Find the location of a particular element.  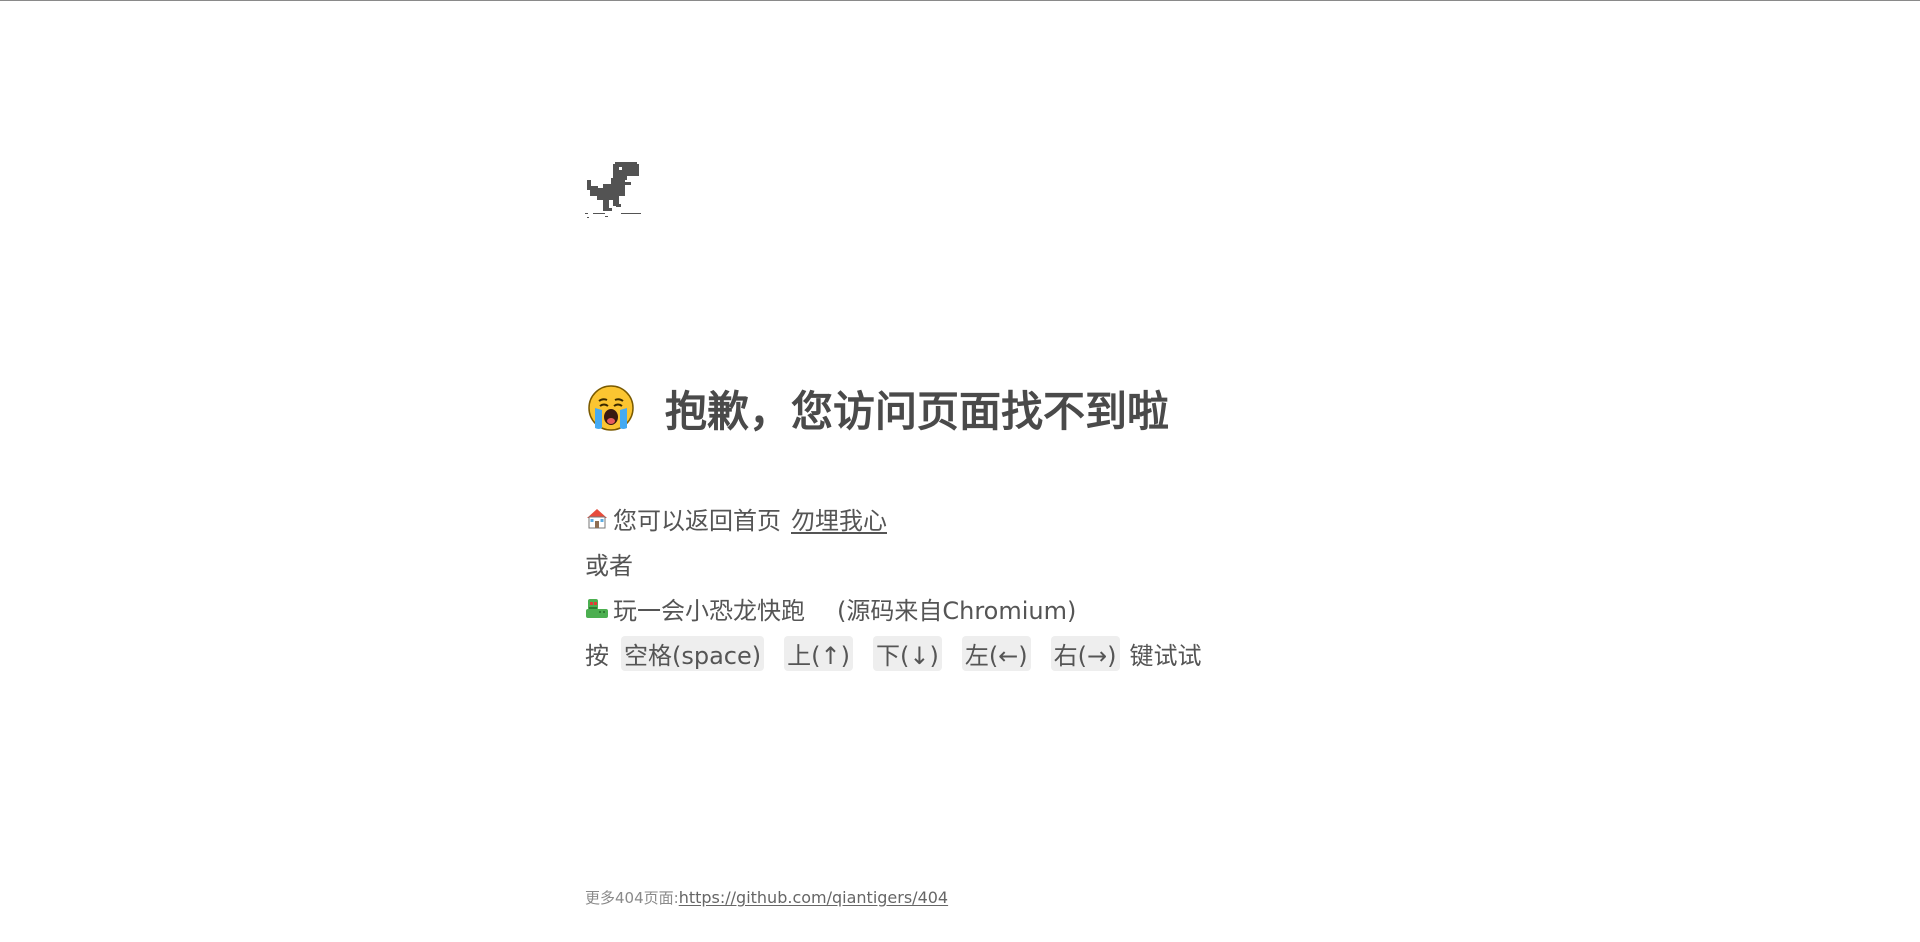

home-line: 您可以返回首页 勿埋我心 is located at coordinates (736, 518).